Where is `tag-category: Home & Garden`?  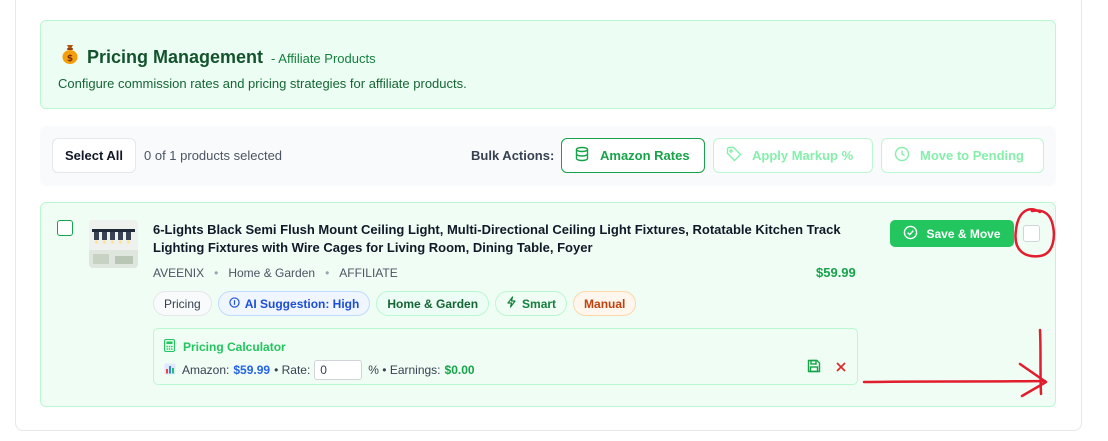
tag-category: Home & Garden is located at coordinates (433, 303).